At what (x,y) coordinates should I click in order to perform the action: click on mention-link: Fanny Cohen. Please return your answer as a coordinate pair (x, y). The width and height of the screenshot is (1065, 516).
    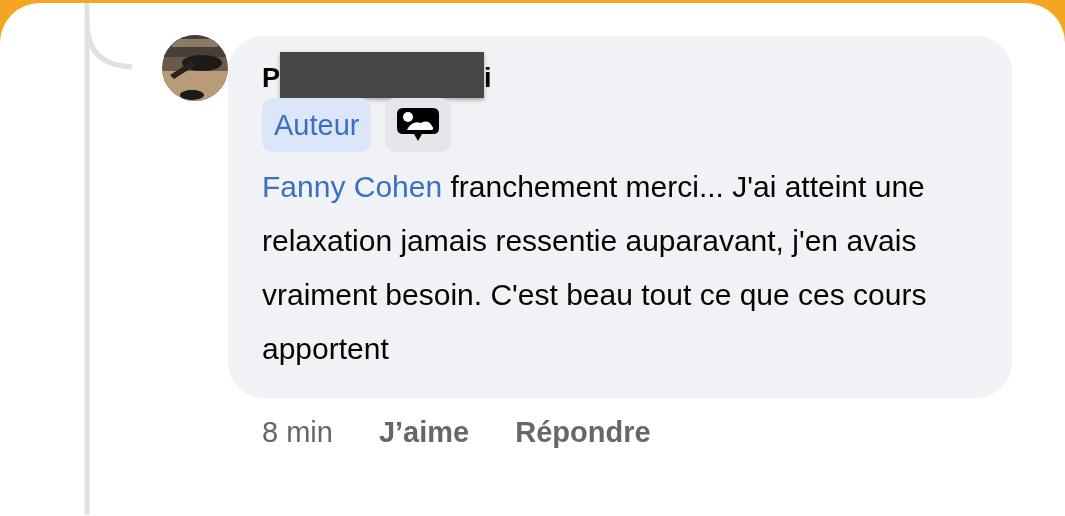
    Looking at the image, I should click on (352, 186).